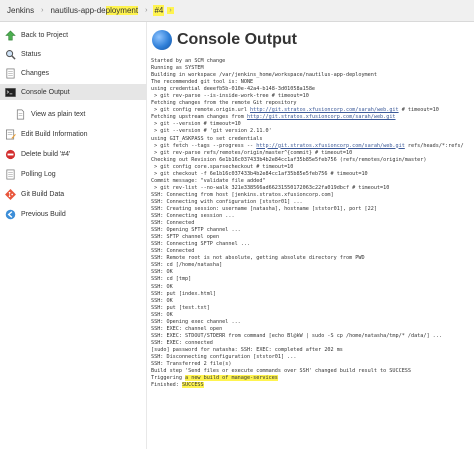  What do you see at coordinates (73, 54) in the screenshot?
I see `sidebar-item-status: Status` at bounding box center [73, 54].